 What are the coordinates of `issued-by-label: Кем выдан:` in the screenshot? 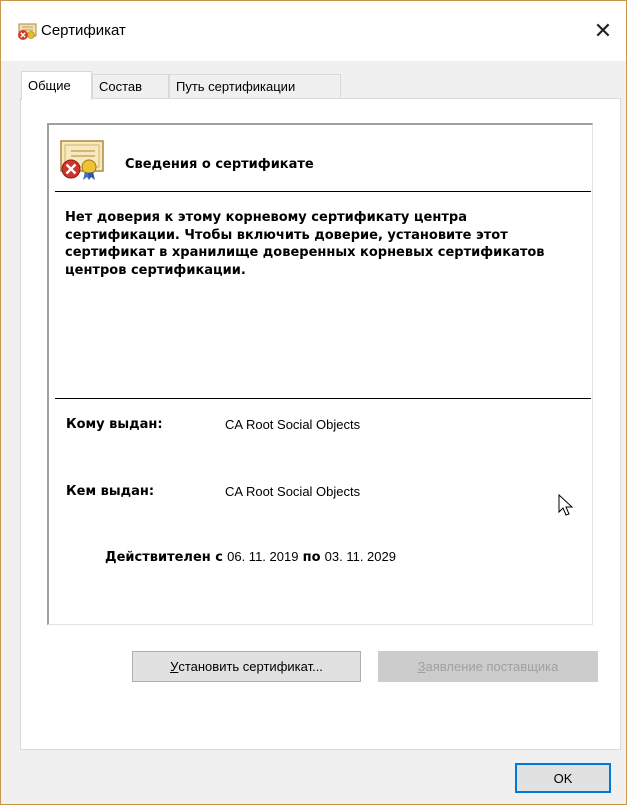 It's located at (110, 491).